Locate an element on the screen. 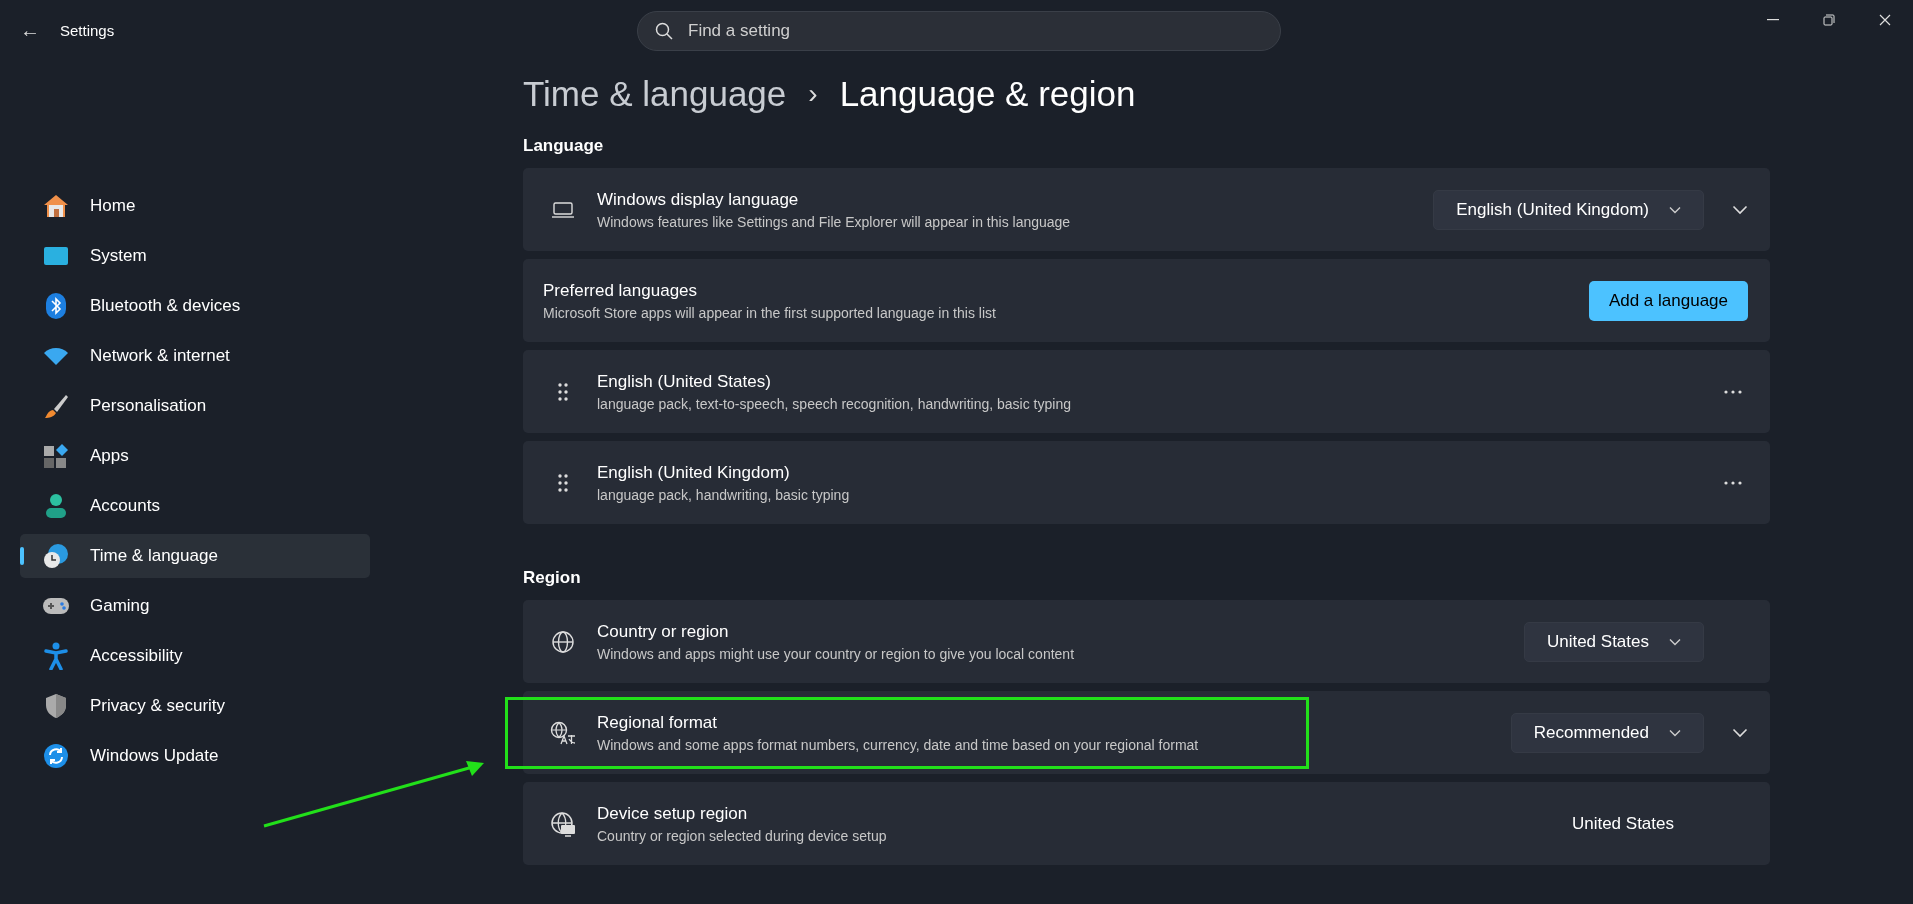 This screenshot has width=1913, height=904. setting-title: Regional format is located at coordinates (657, 722).